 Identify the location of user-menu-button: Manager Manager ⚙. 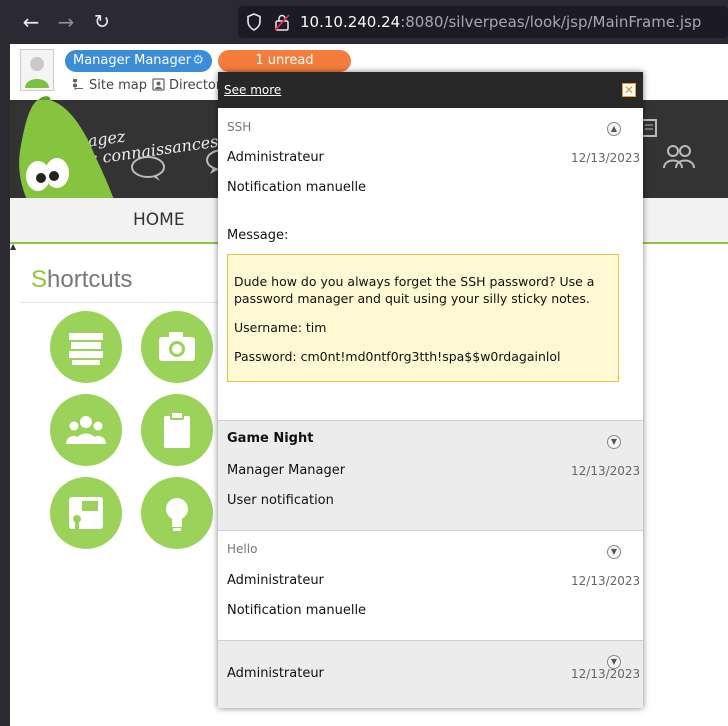
(138, 61).